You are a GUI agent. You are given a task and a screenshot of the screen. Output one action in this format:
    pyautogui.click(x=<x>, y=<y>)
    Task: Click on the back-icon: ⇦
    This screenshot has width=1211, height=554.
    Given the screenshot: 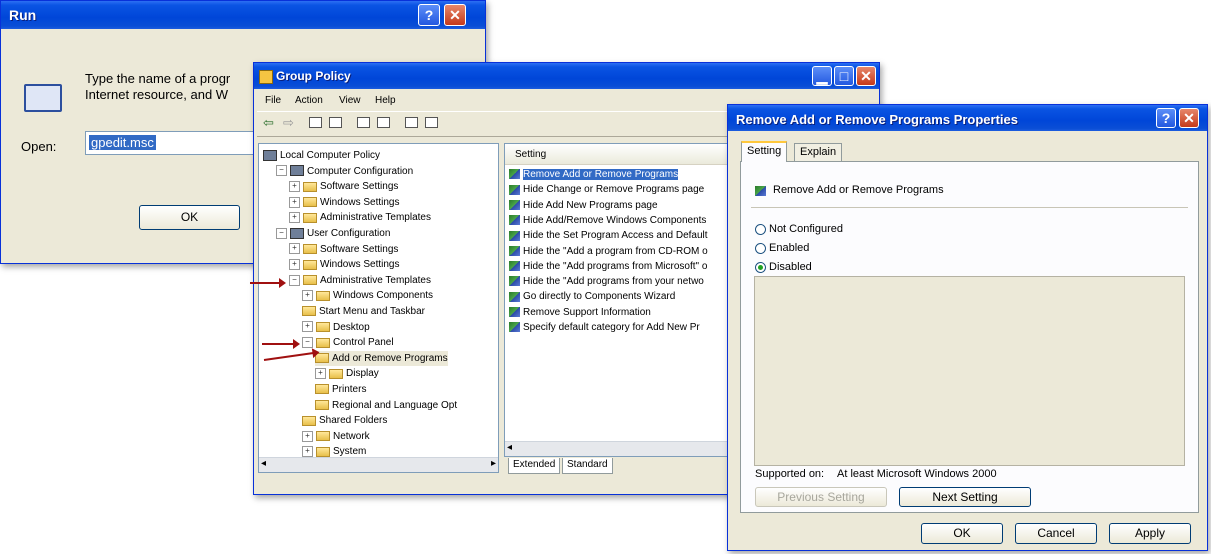 What is the action you would take?
    pyautogui.click(x=268, y=123)
    